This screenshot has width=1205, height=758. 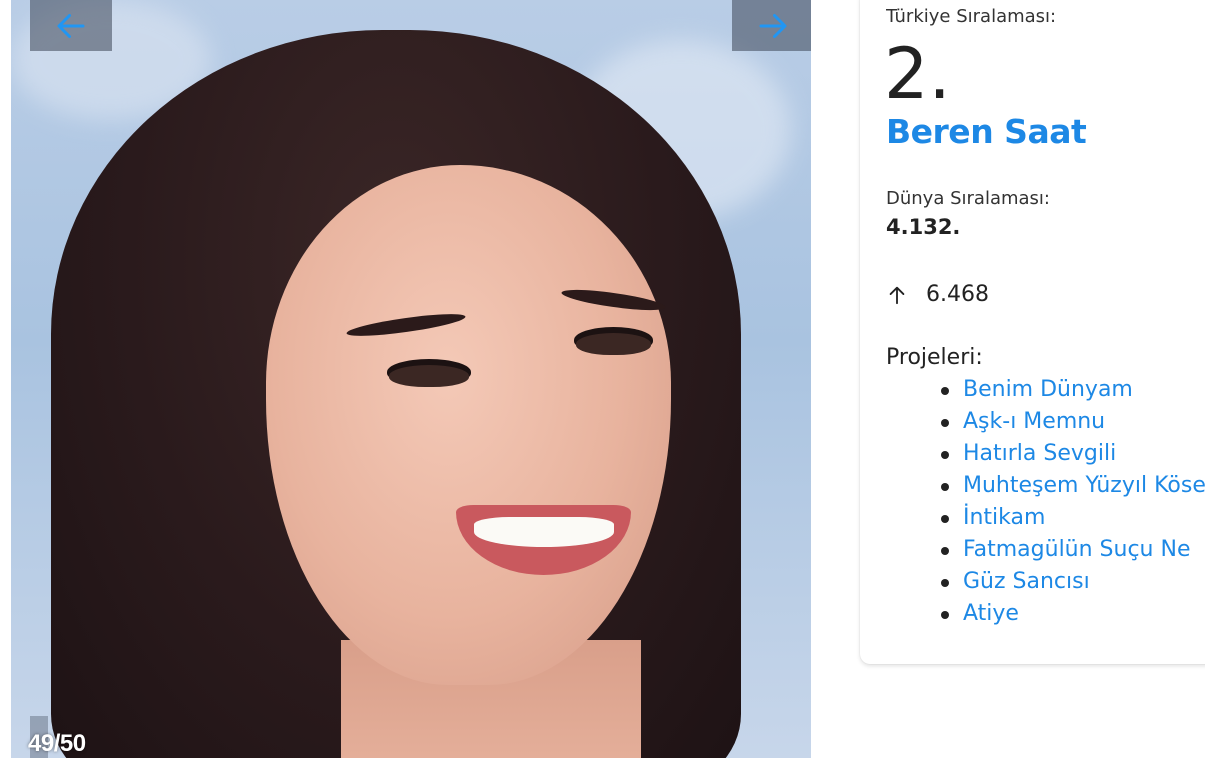 I want to click on rank-change-value: 6.468, so click(x=957, y=294).